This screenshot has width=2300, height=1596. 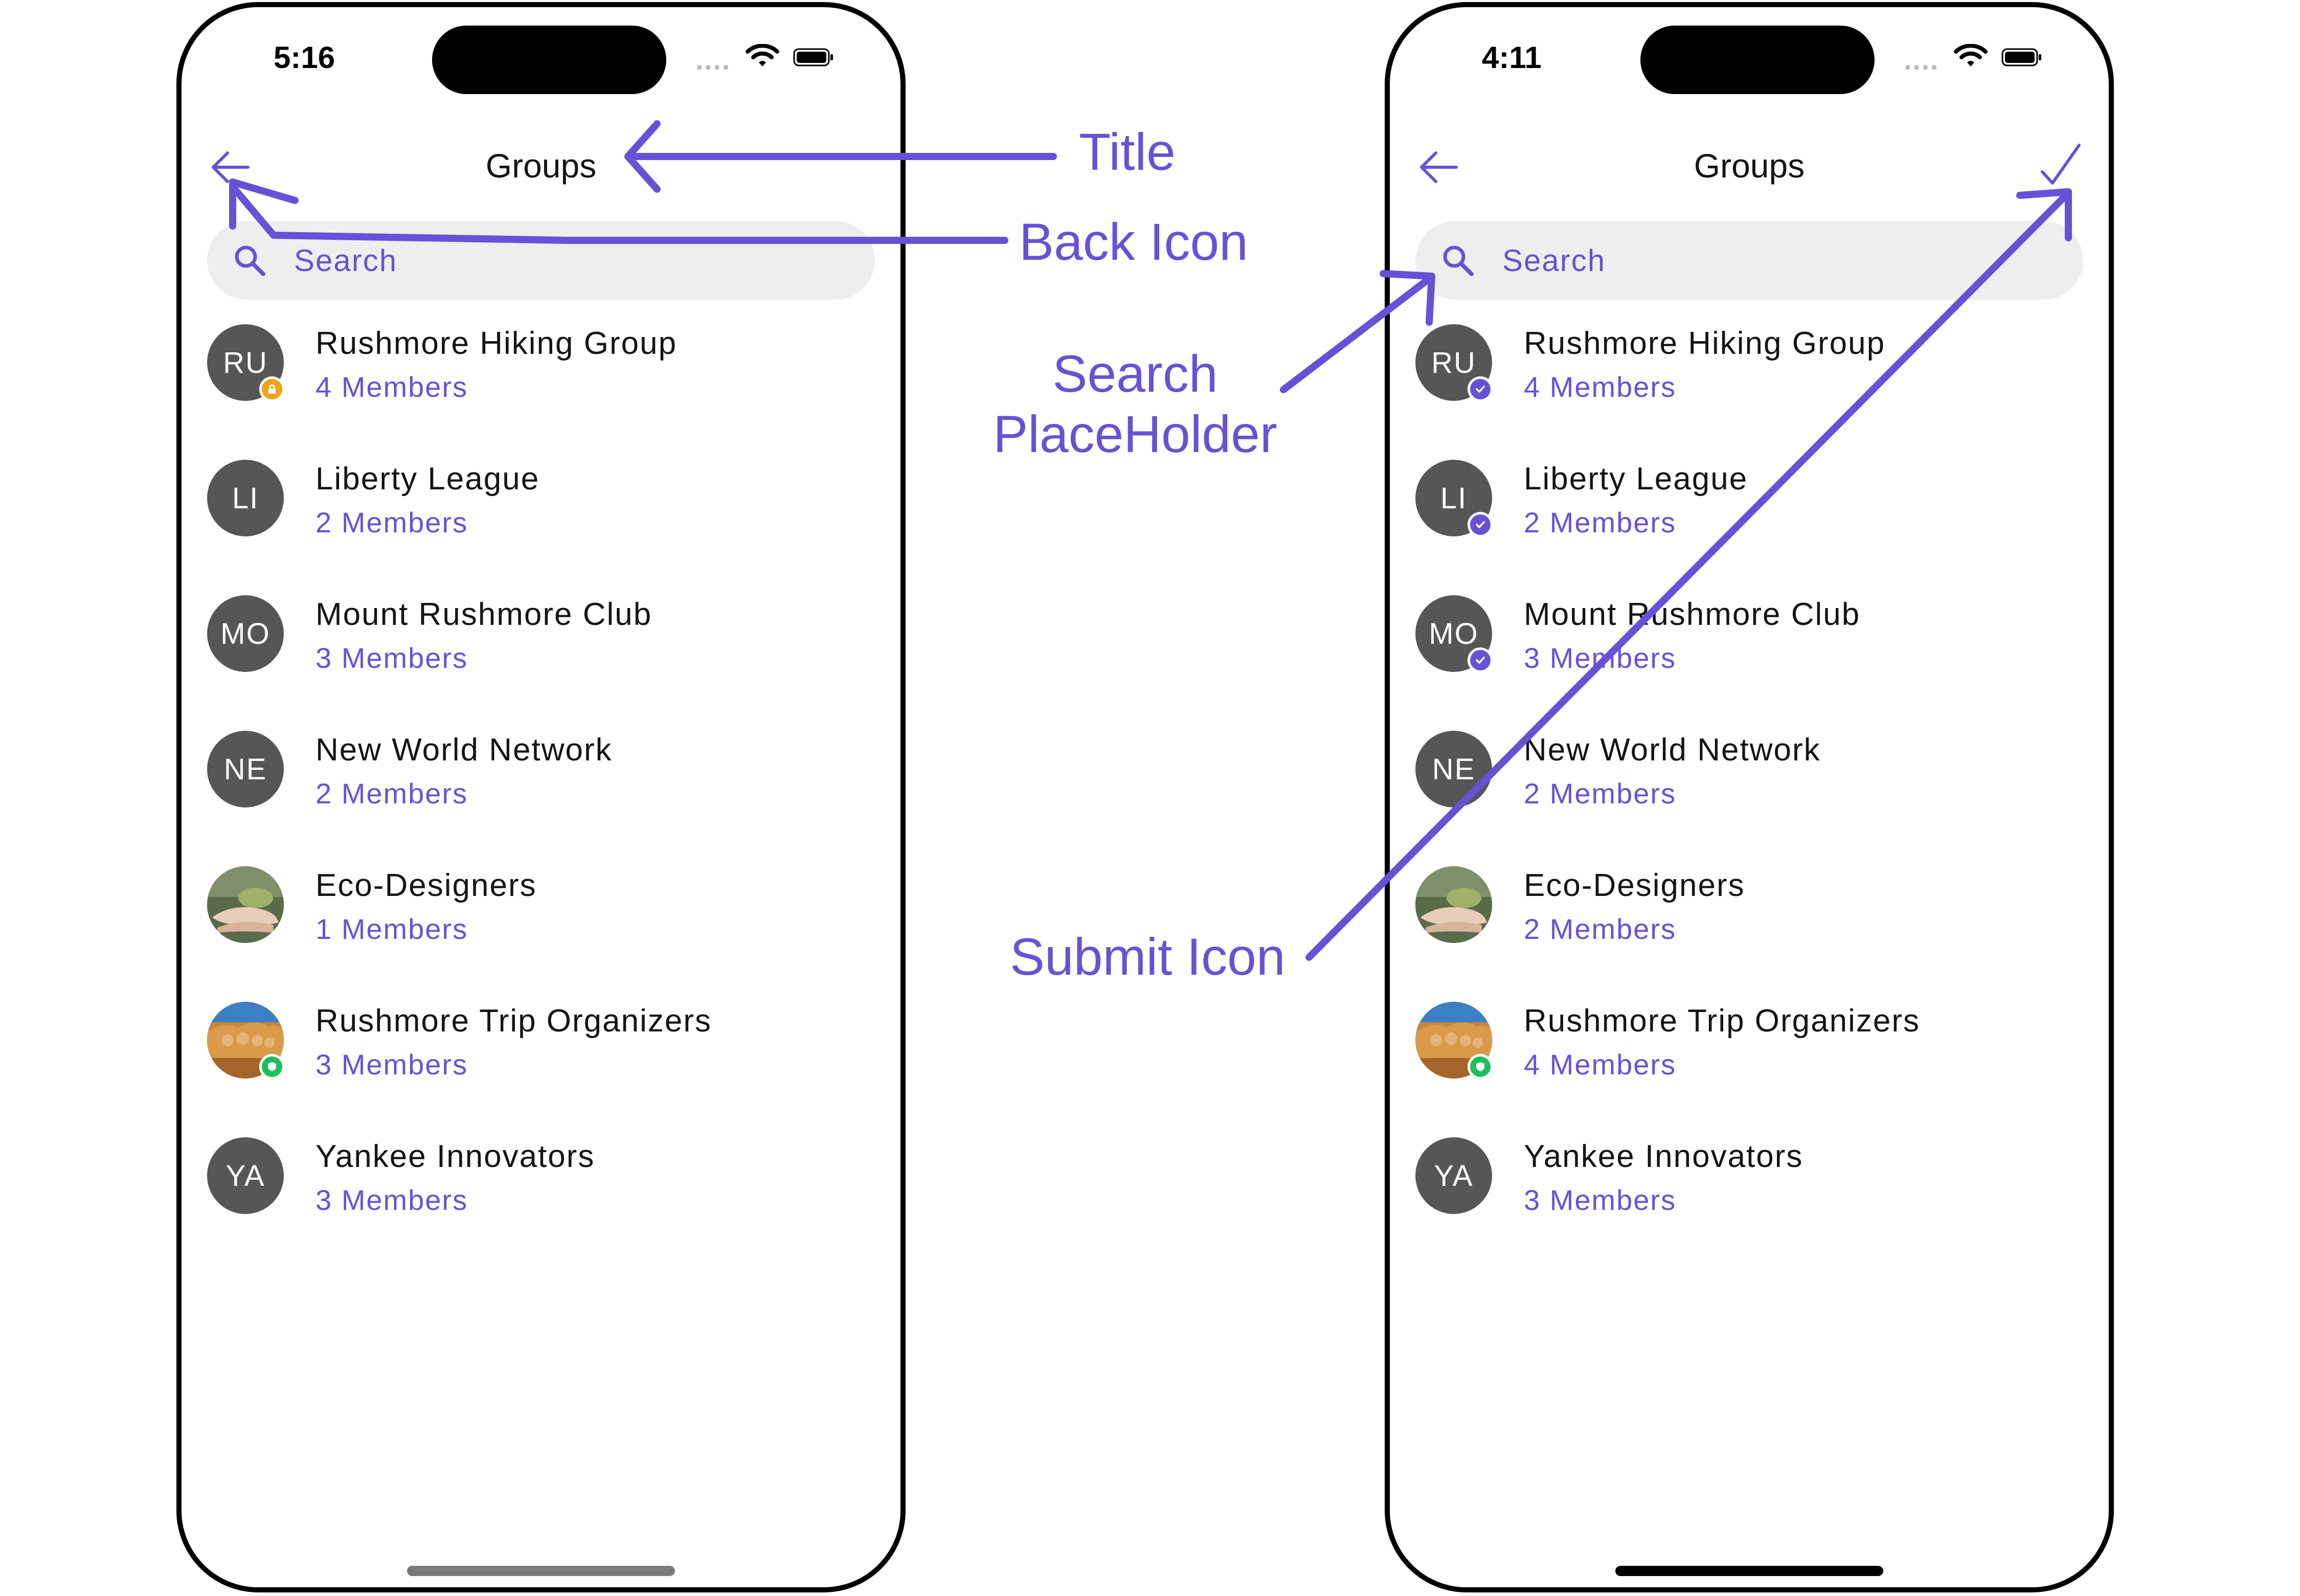 What do you see at coordinates (1133, 242) in the screenshot?
I see `annotation-back-icon: Back Icon` at bounding box center [1133, 242].